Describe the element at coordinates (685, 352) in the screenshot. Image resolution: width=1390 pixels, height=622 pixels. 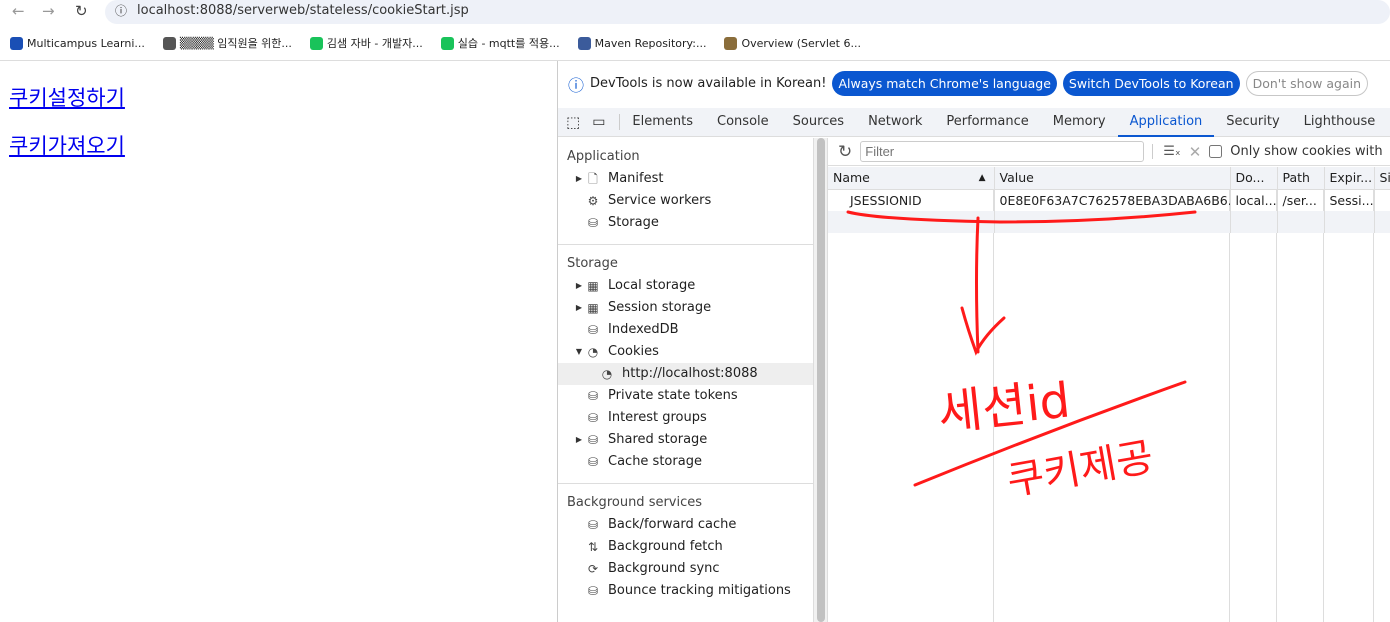
I see `sidebar-item-cookies: ▼ ◔ Cookies` at that location.